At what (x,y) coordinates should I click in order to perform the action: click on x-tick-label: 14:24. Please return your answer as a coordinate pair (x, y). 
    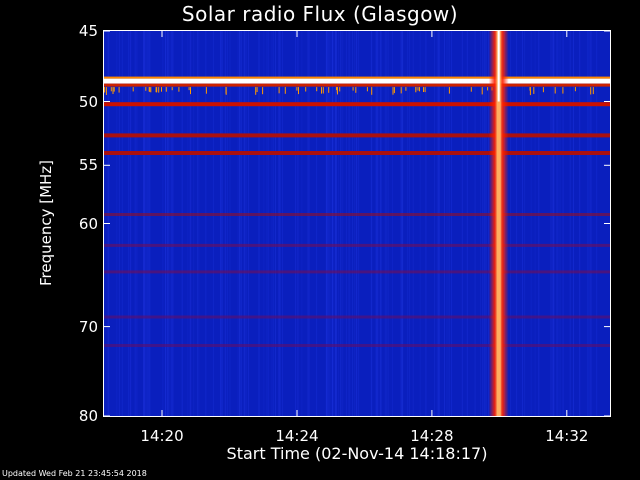
    Looking at the image, I should click on (297, 436).